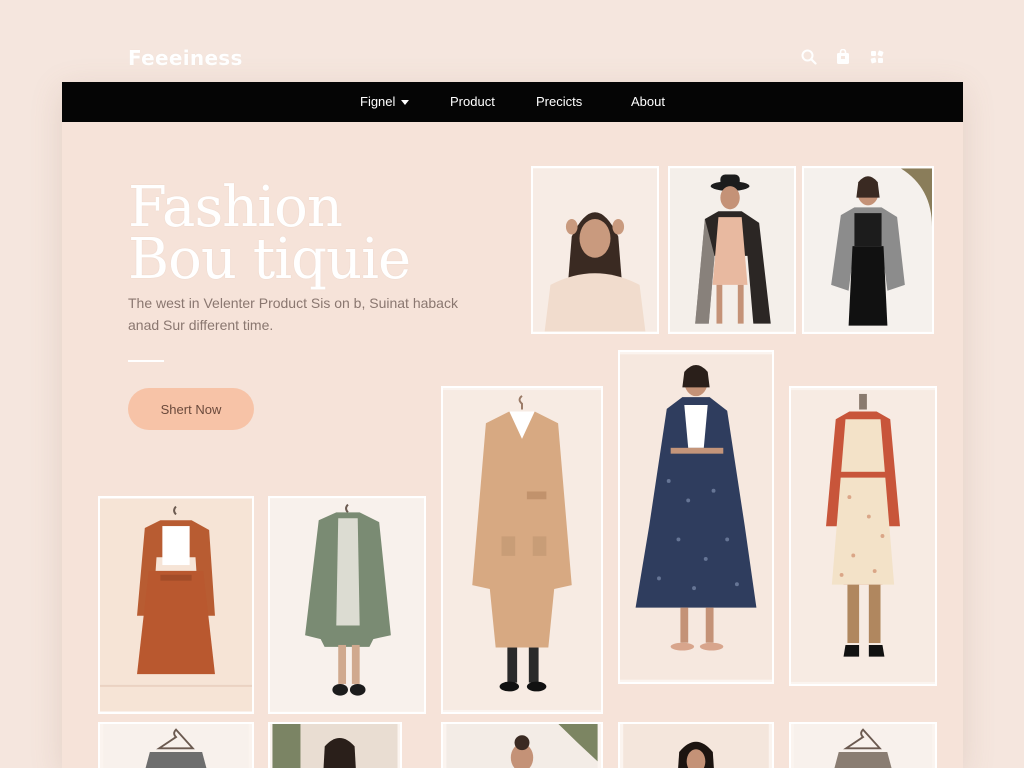  I want to click on product-image-model-grey-blazer, so click(868, 250).